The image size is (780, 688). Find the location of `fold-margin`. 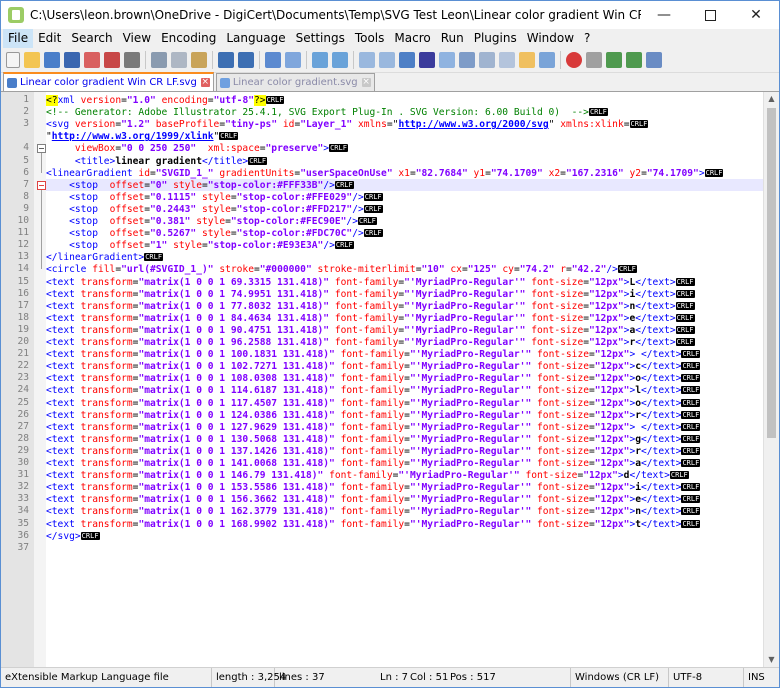

fold-margin is located at coordinates (40, 379).